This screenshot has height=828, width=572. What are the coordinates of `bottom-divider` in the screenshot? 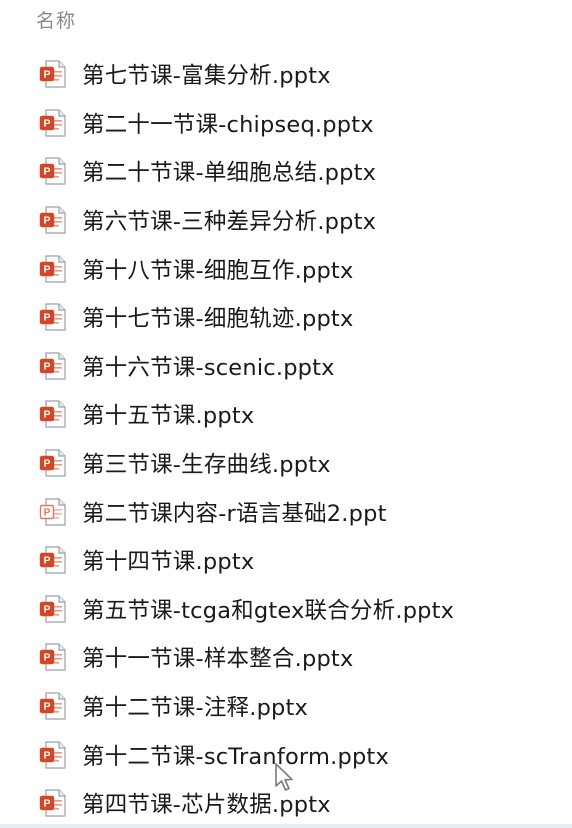 It's located at (286, 826).